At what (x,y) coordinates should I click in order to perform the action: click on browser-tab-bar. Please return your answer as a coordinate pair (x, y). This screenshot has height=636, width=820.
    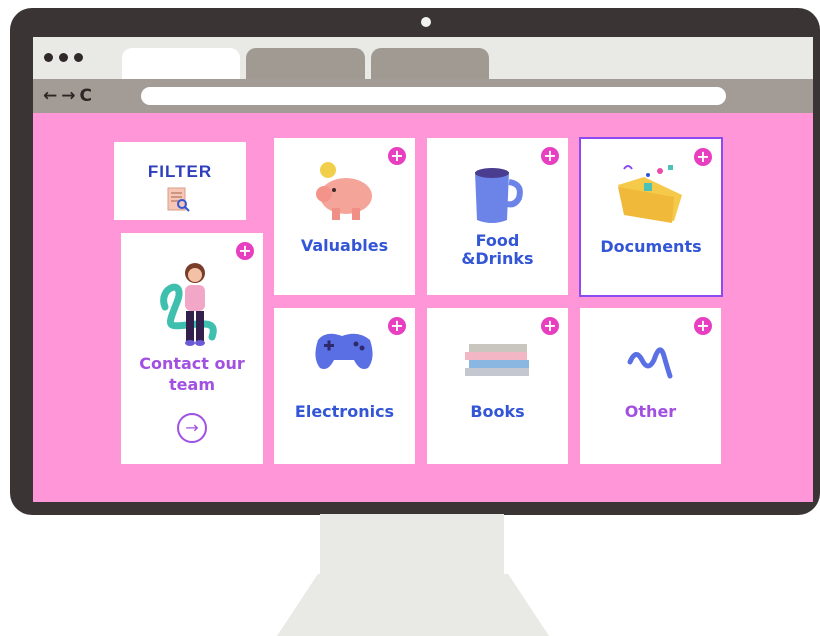
    Looking at the image, I should click on (423, 58).